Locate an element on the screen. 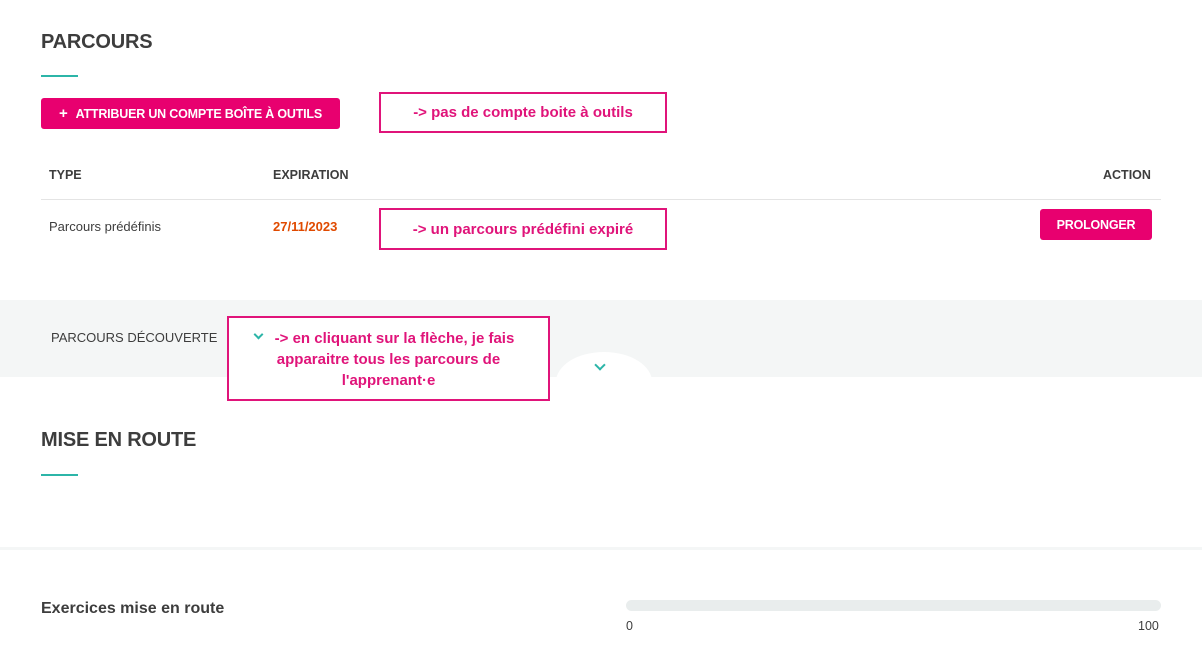 Image resolution: width=1202 pixels, height=648 pixels. annotation-expand-line-3: l'apprenant·e is located at coordinates (388, 380).